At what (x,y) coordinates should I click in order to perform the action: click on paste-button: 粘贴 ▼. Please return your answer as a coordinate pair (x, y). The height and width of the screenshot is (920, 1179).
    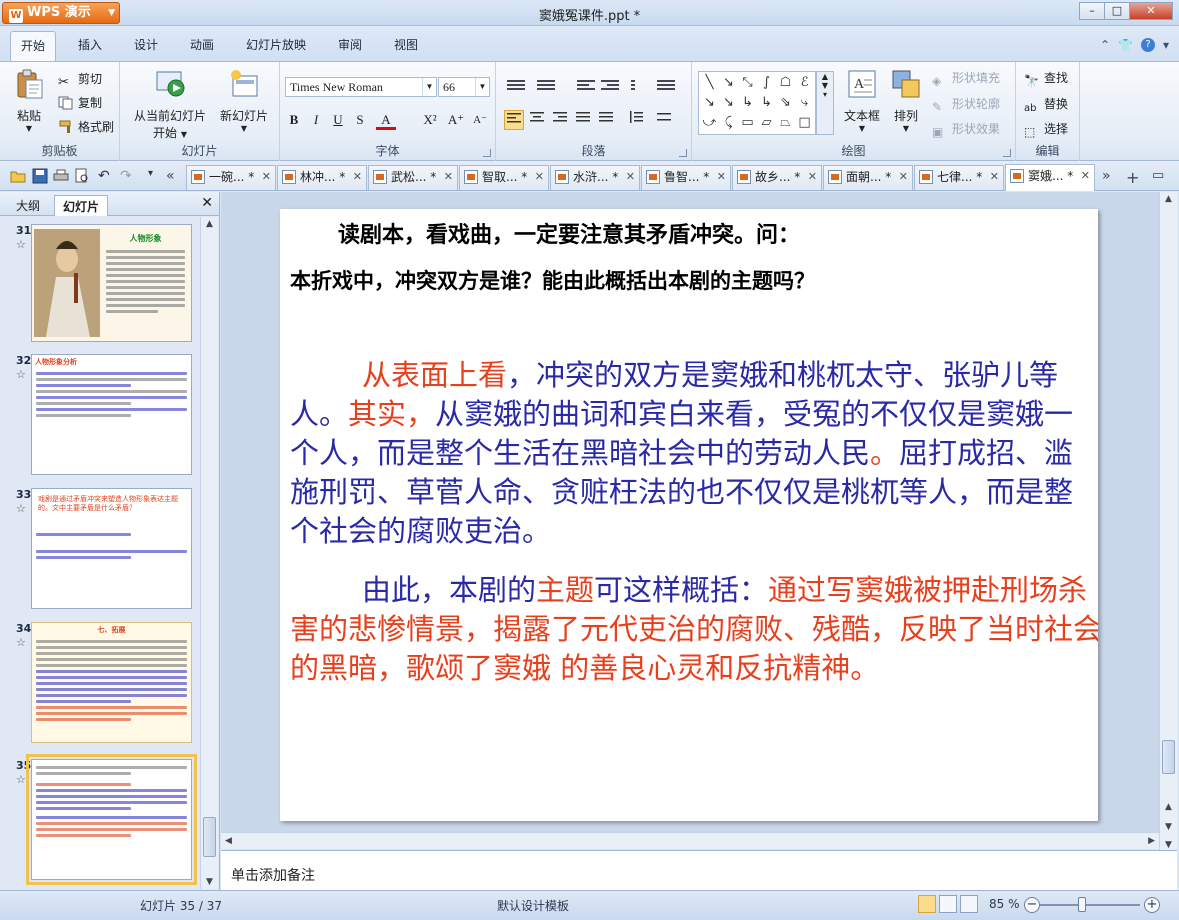
    Looking at the image, I should click on (29, 100).